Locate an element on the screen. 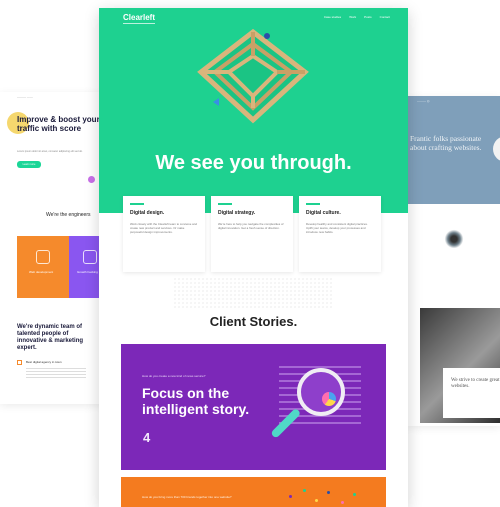 The image size is (500, 507). card-title: Digital culture. is located at coordinates (323, 213).